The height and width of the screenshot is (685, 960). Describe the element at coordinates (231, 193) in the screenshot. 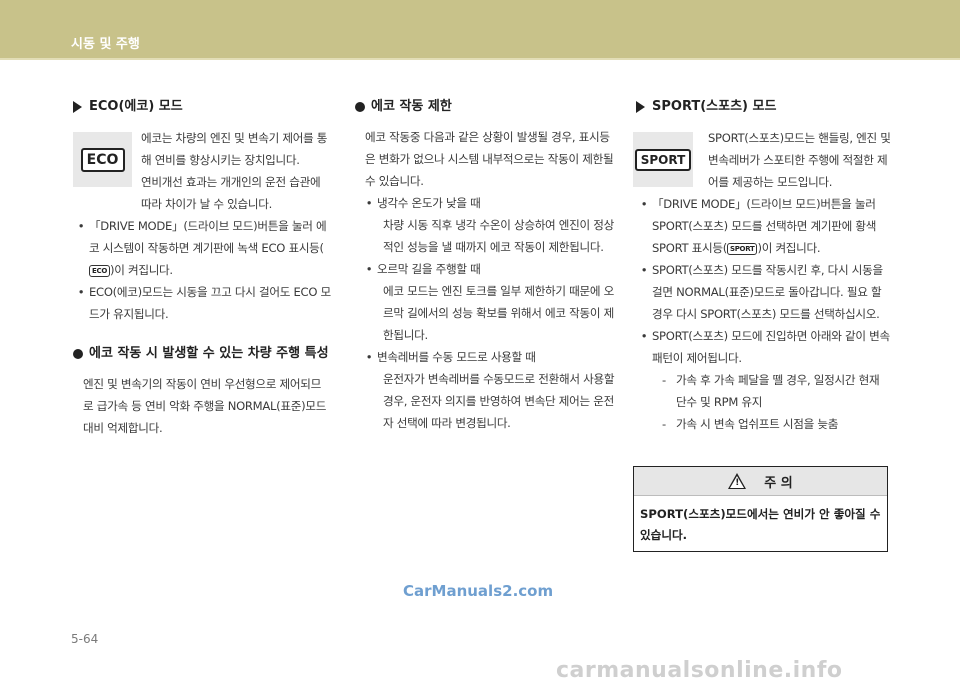

I see `eco-paragraph-2: 연비개선 효과는 개개인의 운전 습관에 따라 차이가 날 수 있습니다.` at that location.